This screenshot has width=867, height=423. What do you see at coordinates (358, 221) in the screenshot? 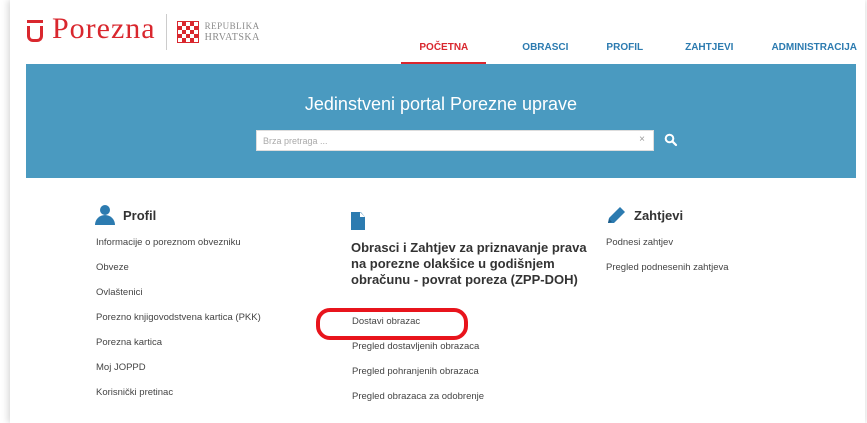
I see `document-icon` at bounding box center [358, 221].